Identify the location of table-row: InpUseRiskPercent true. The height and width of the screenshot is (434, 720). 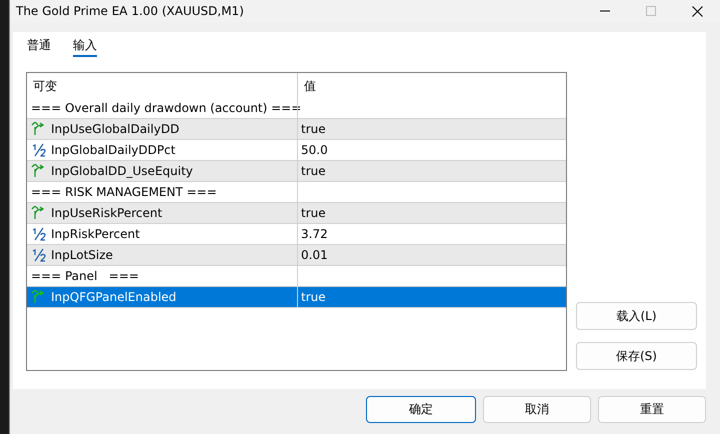
(296, 213).